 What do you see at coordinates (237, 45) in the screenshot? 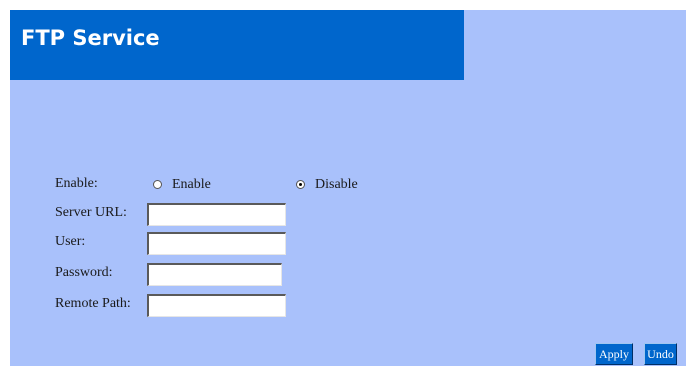
I see `title-bar: FTP Service` at bounding box center [237, 45].